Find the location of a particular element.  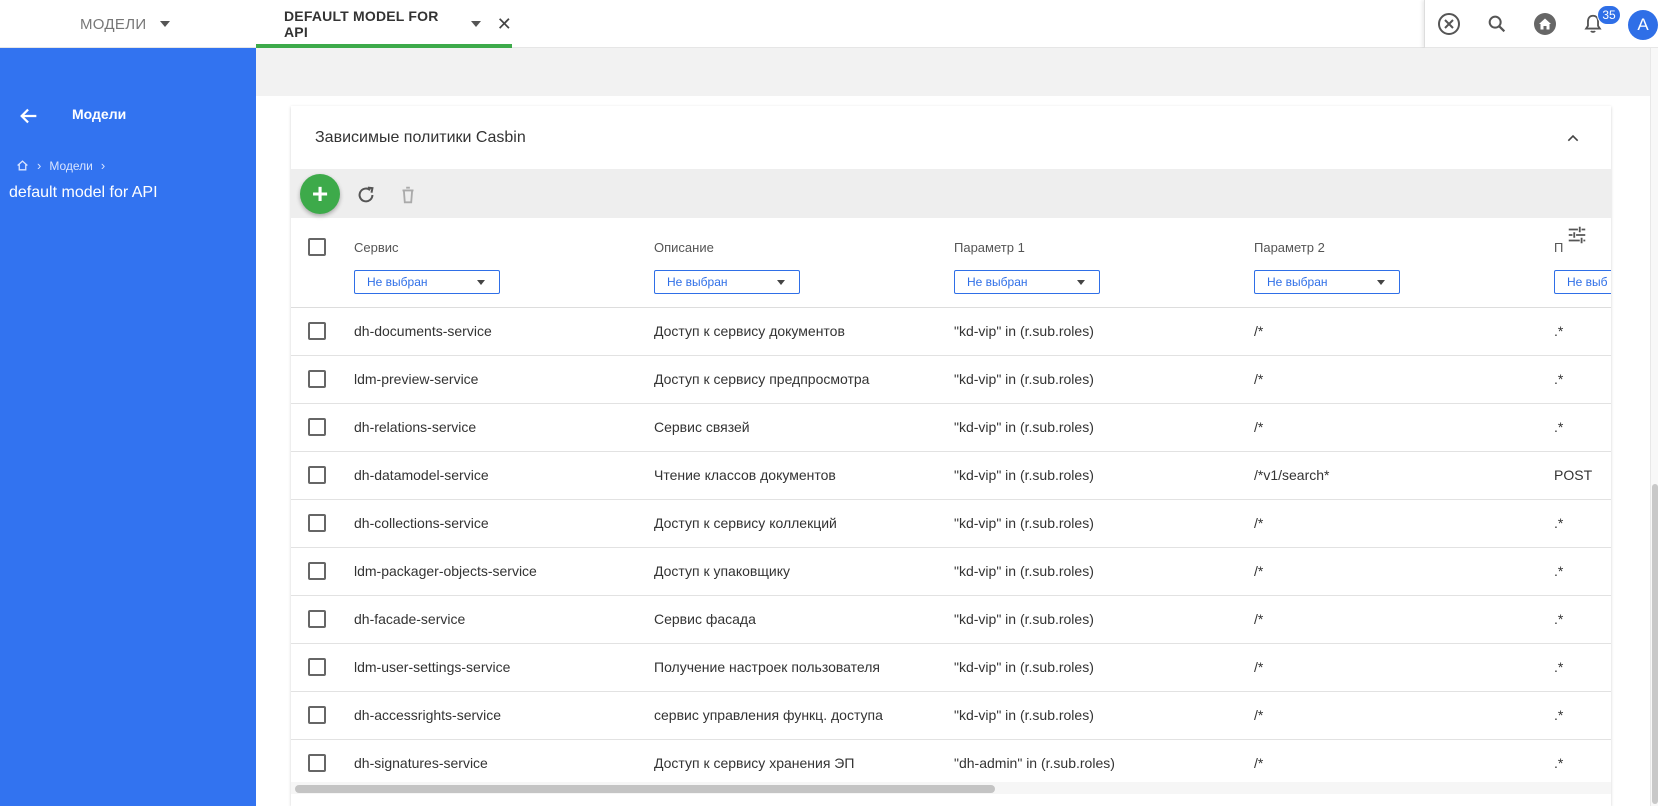

cell-description: Доступ к сервису документов is located at coordinates (749, 331).